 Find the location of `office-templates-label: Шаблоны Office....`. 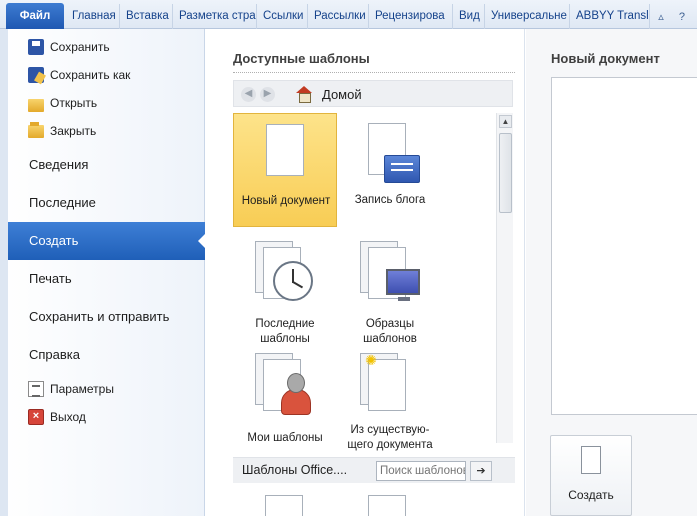

office-templates-label: Шаблоны Office.... is located at coordinates (295, 470).